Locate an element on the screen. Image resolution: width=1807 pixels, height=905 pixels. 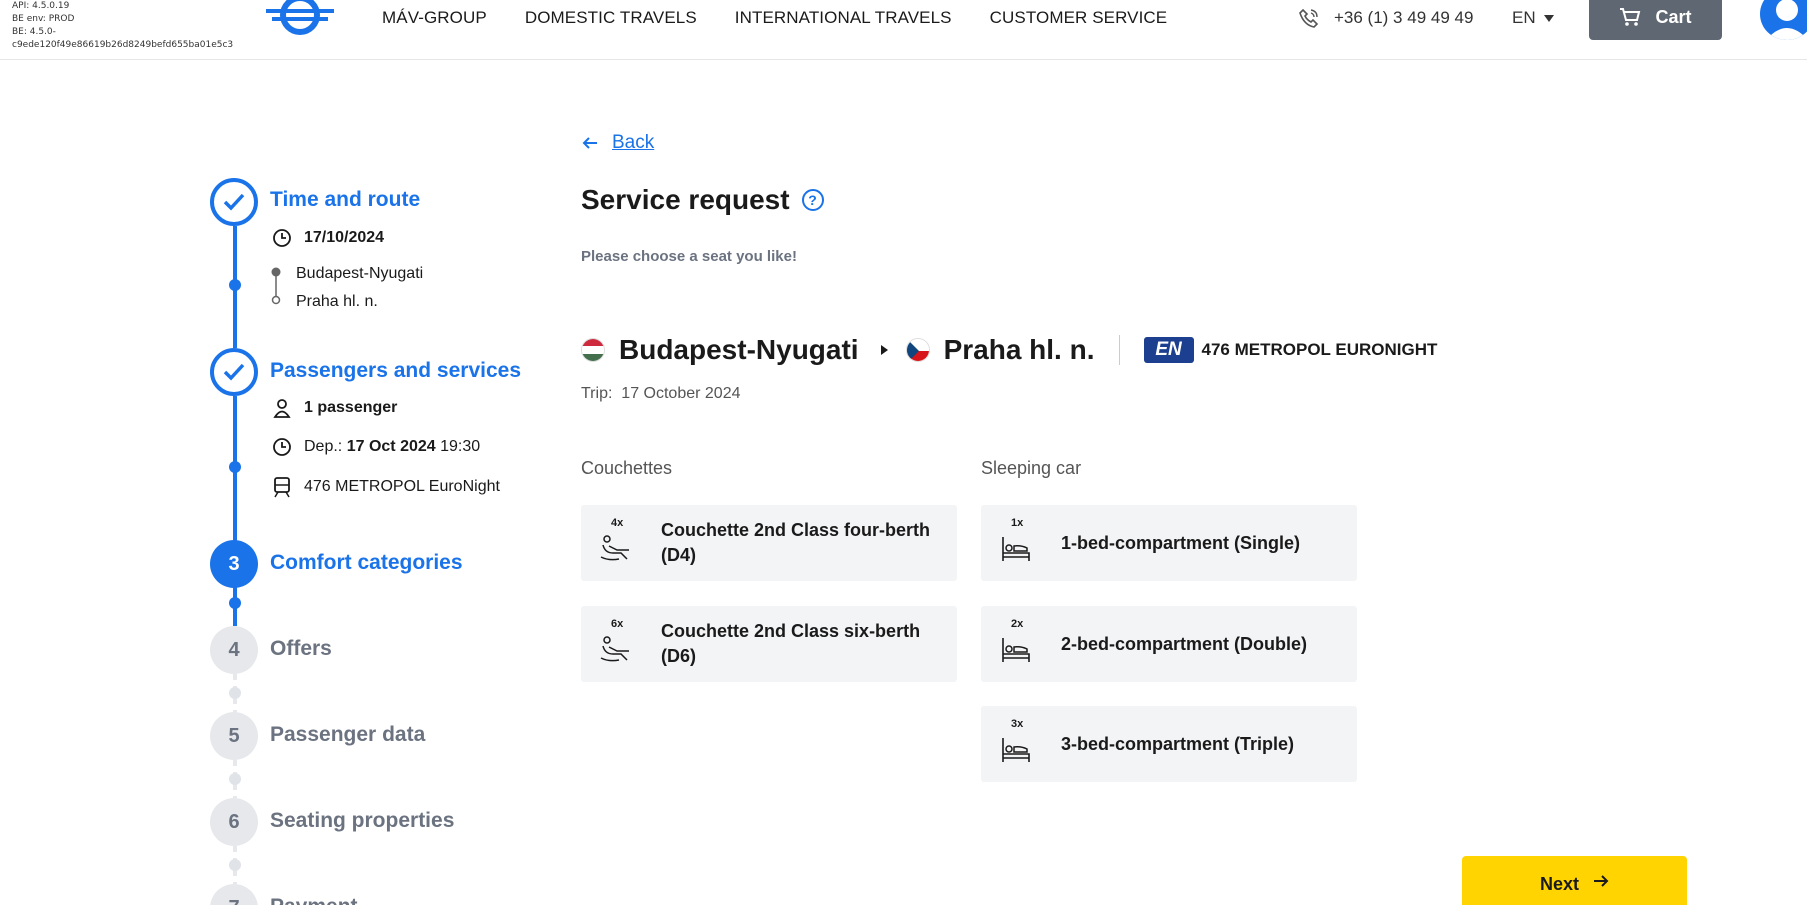
step-7-circle: 7 is located at coordinates (234, 894).